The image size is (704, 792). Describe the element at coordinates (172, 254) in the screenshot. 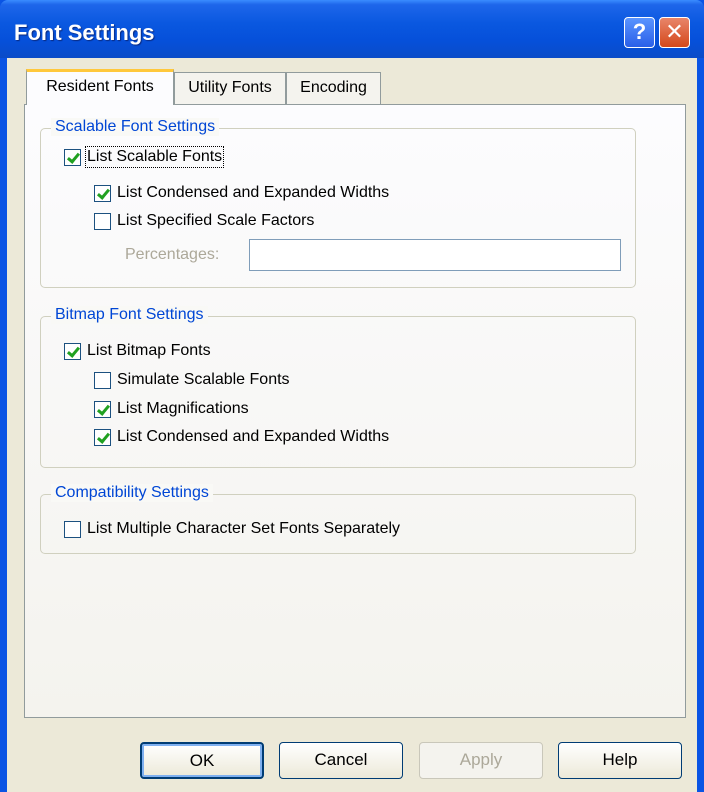

I see `percentages-label: Percentages:` at that location.